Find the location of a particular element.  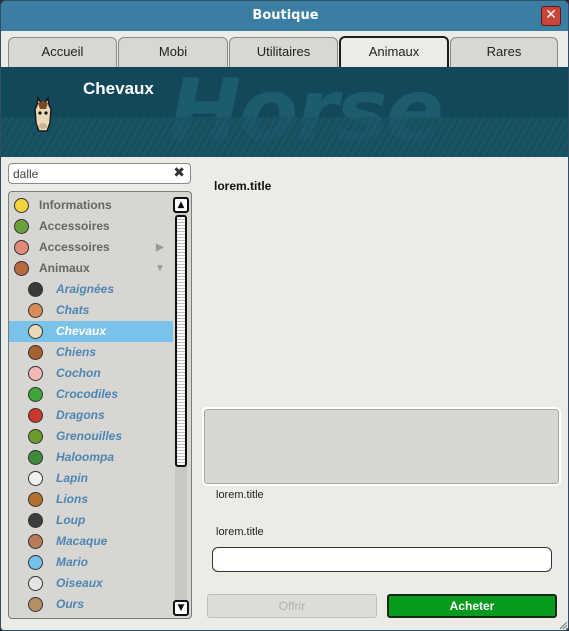

offer-button: Offrir is located at coordinates (292, 606).